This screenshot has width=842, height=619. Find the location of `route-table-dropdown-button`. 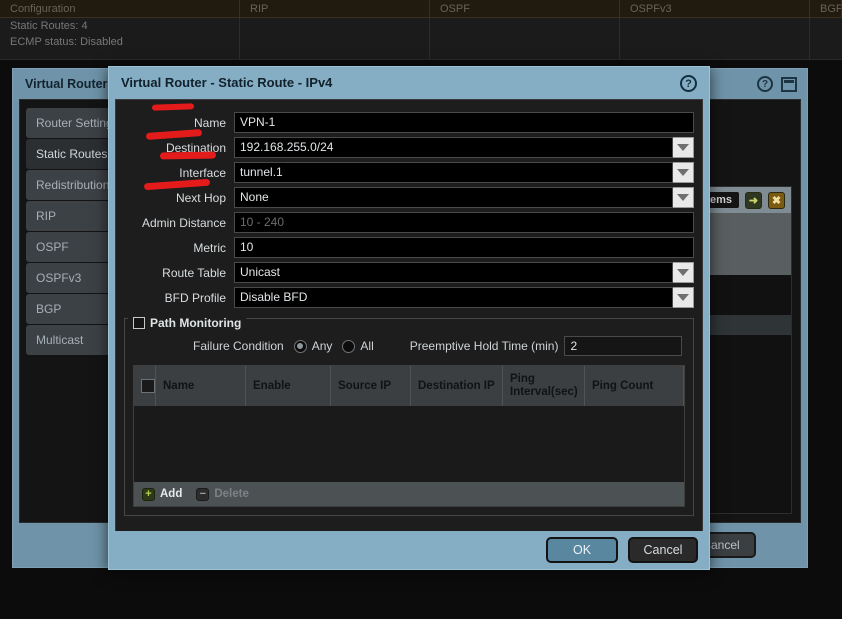

route-table-dropdown-button is located at coordinates (683, 272).